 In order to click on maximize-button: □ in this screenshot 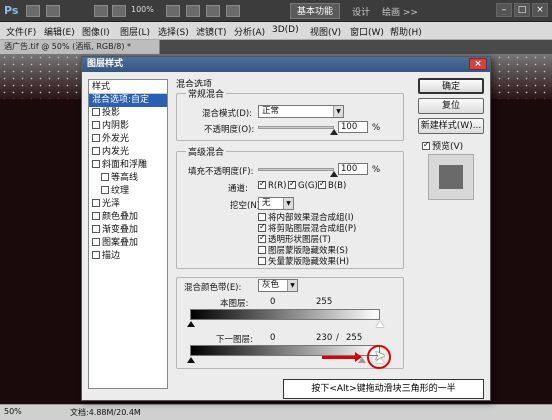, I will do `click(522, 10)`.